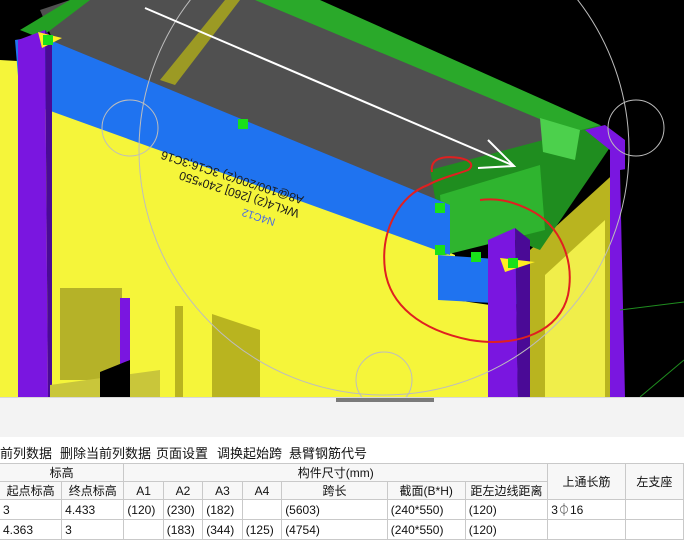 The width and height of the screenshot is (684, 549). Describe the element at coordinates (31, 490) in the screenshot. I see `col-start-elevation: 起点标高` at that location.